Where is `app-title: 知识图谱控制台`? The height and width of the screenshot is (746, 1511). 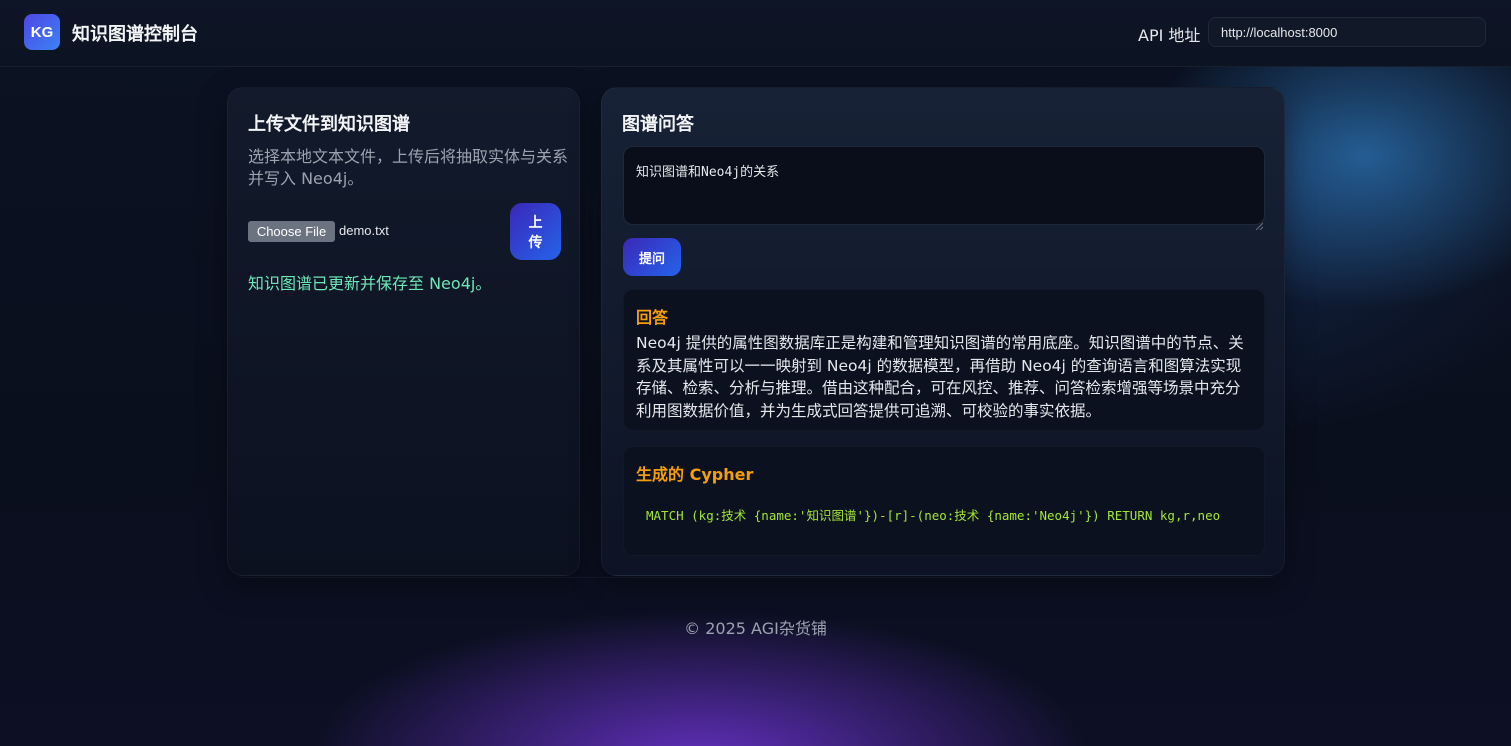
app-title: 知识图谱控制台 is located at coordinates (135, 34).